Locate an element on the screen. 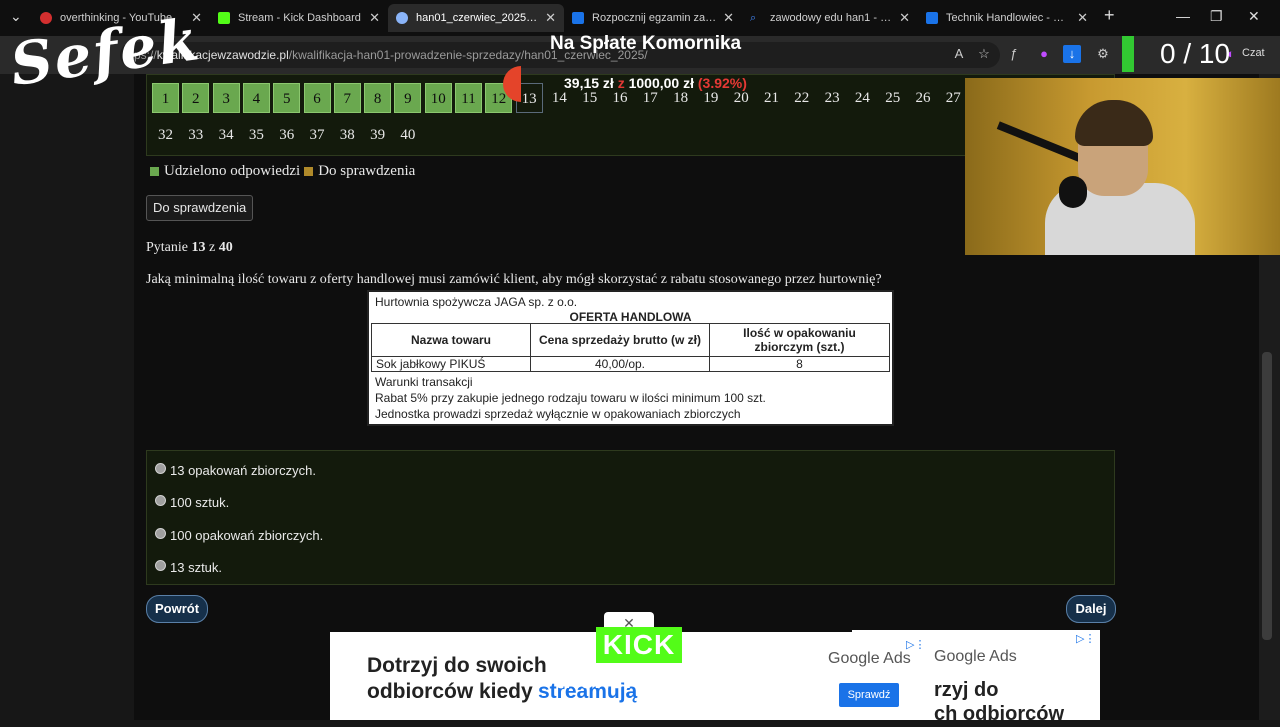 The width and height of the screenshot is (1280, 727). review-swatch is located at coordinates (309, 171).